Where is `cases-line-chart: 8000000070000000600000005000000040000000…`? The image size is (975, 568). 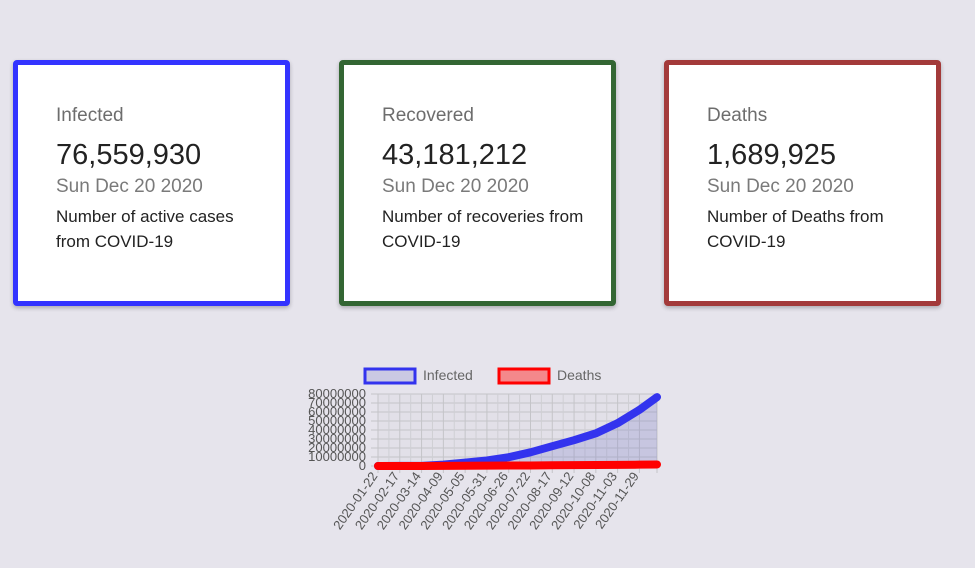
cases-line-chart: 8000000070000000600000005000000040000000… is located at coordinates (484, 449).